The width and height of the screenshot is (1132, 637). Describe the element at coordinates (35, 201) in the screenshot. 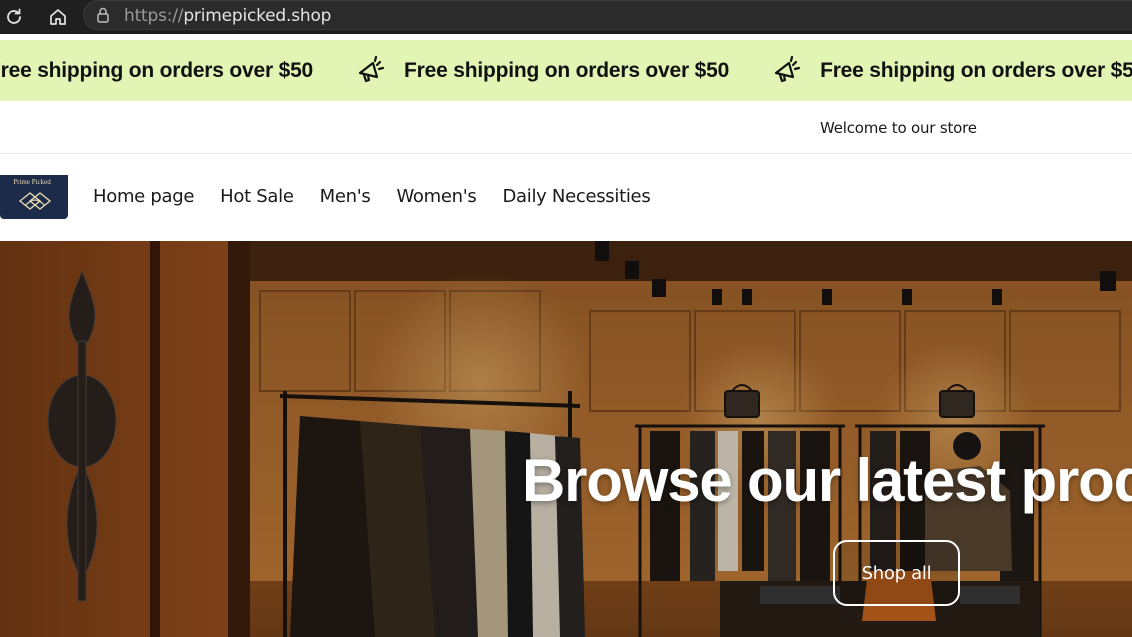

I see `logo-emblem-icon` at that location.